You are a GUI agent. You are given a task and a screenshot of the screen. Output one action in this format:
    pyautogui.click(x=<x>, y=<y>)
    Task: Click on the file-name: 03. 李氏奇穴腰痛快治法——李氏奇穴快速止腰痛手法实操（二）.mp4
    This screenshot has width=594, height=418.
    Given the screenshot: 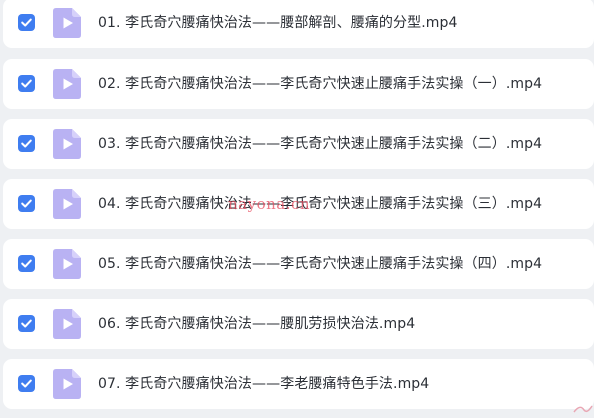 What is the action you would take?
    pyautogui.click(x=320, y=144)
    